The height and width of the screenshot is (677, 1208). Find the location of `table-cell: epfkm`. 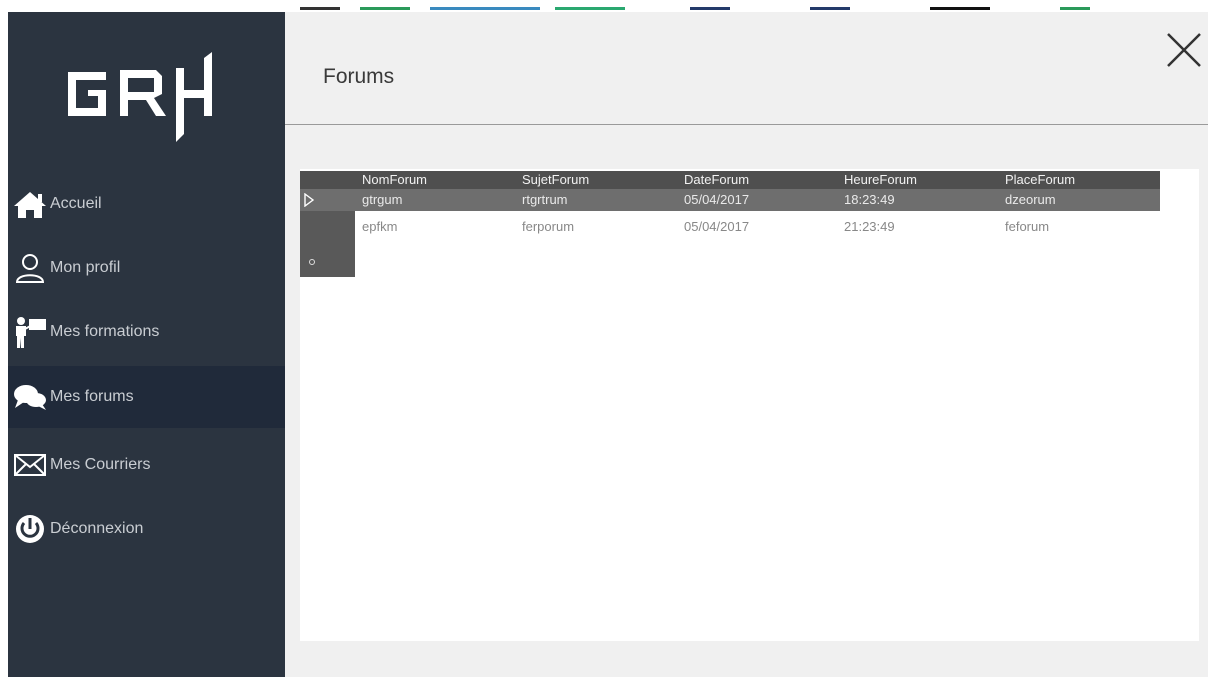

table-cell: epfkm is located at coordinates (379, 226).